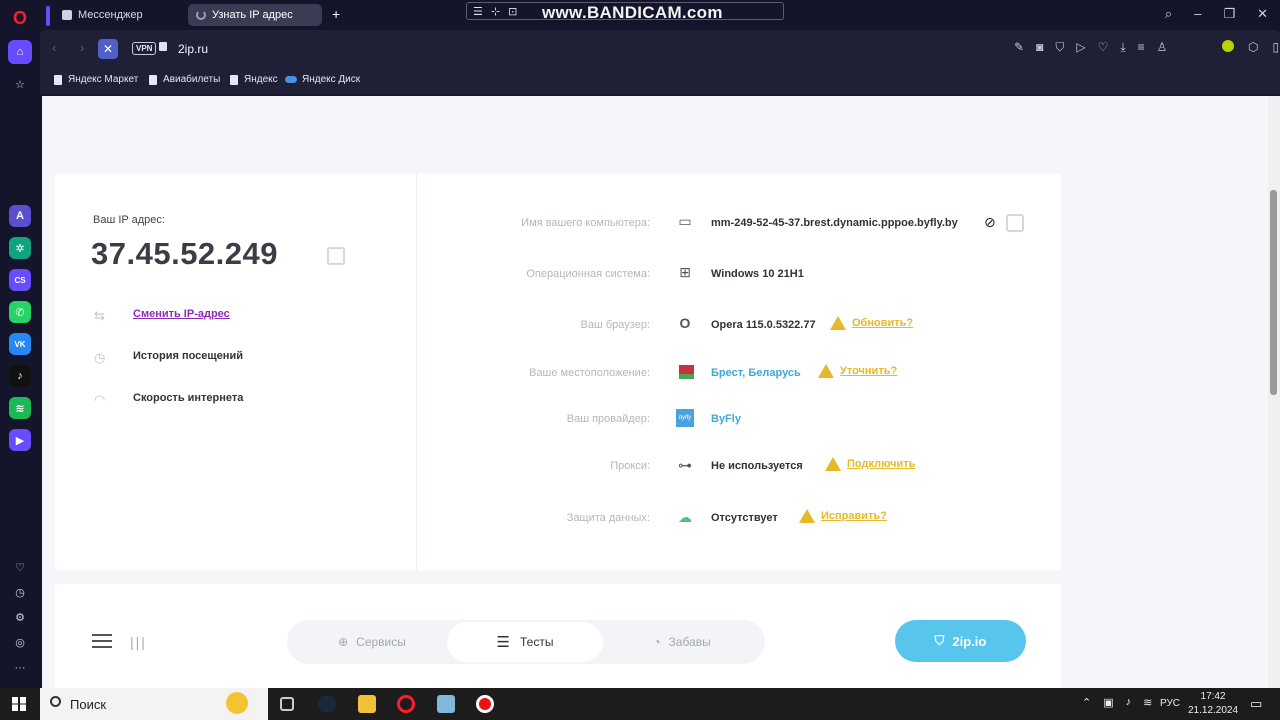 The height and width of the screenshot is (720, 1280). I want to click on notepad-icon, so click(446, 704).